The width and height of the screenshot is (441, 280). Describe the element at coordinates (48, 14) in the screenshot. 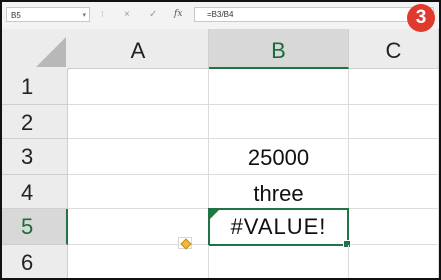

I see `name-box: B5 ▾` at that location.